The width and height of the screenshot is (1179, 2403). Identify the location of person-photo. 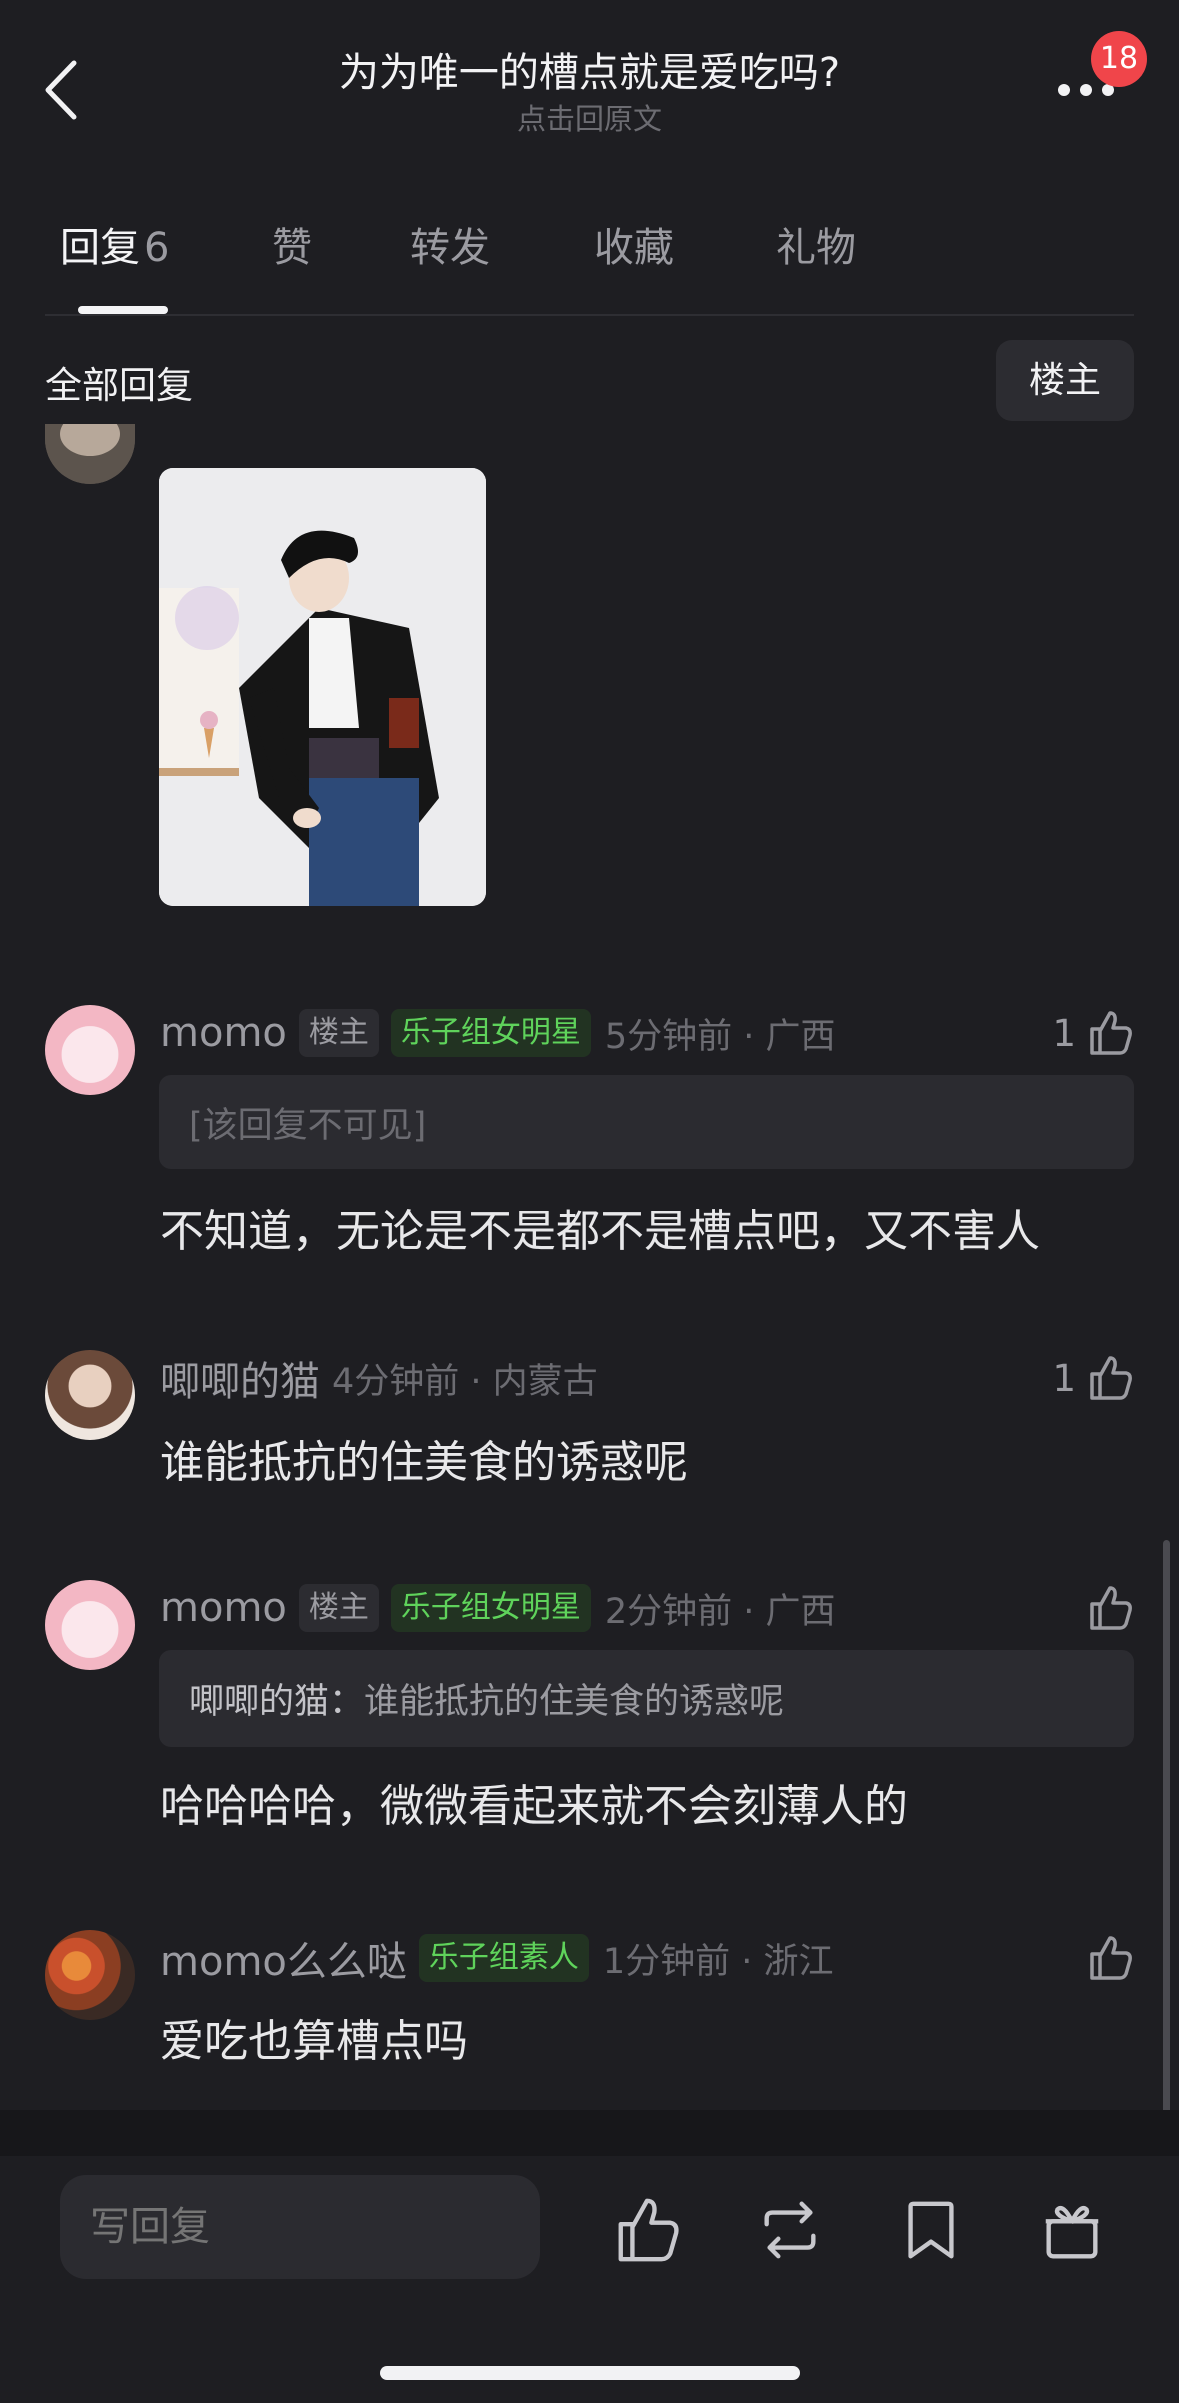
(322, 687).